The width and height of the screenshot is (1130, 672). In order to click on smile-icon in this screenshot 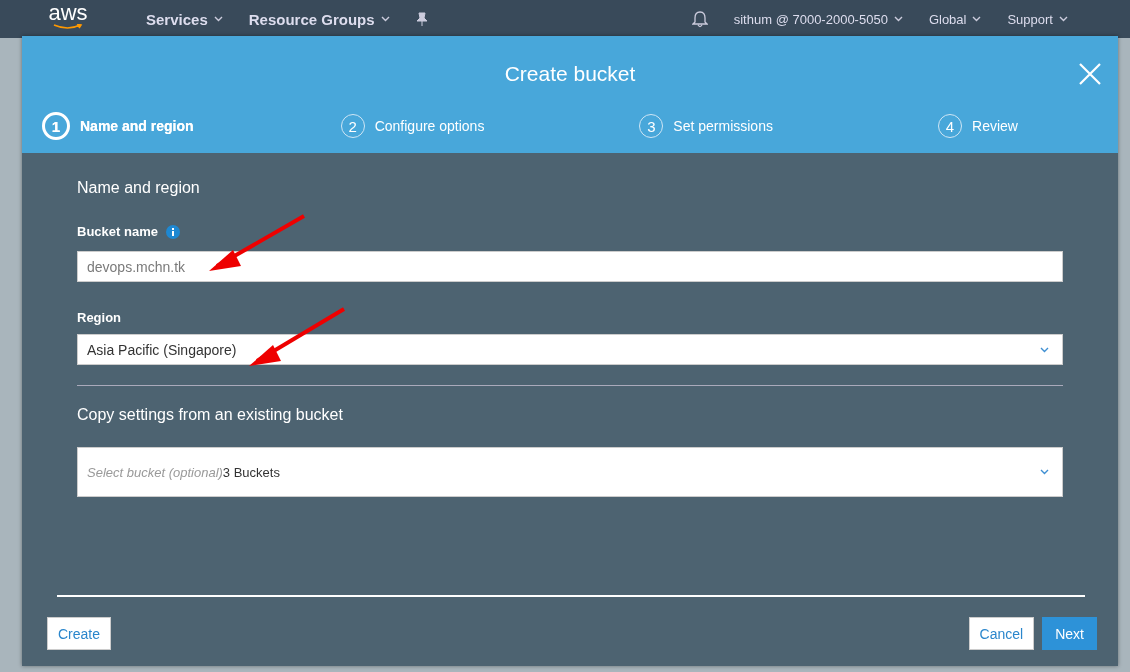, I will do `click(68, 27)`.